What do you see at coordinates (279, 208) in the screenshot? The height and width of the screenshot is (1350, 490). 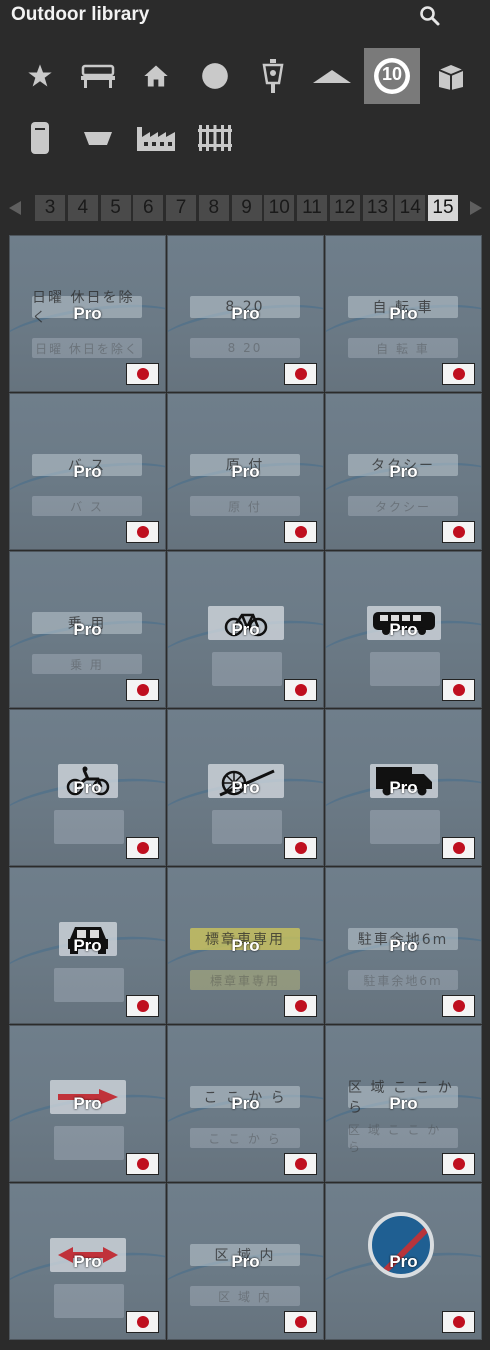 I see `page-button: 10` at bounding box center [279, 208].